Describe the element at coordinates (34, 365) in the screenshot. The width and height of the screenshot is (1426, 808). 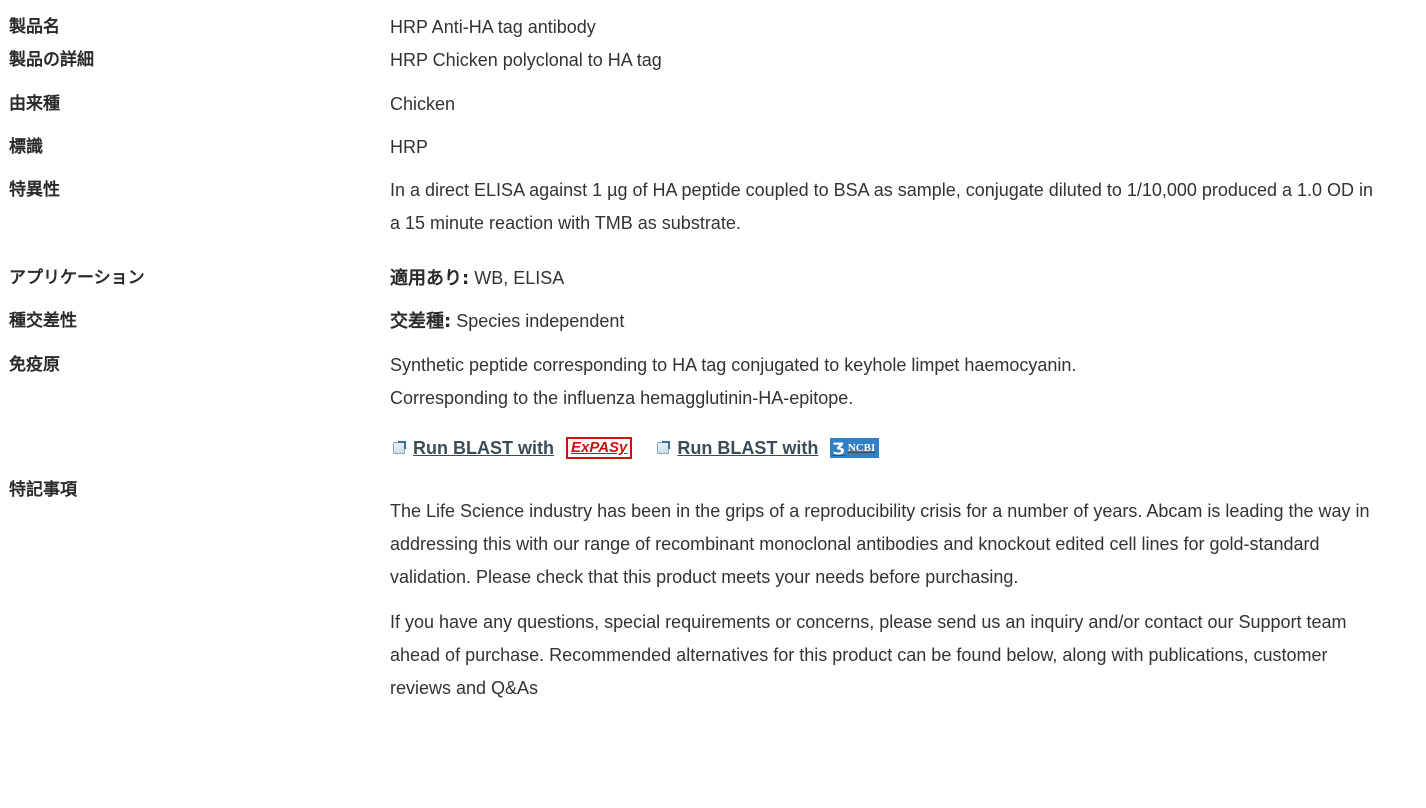
I see `immunogen-label: 免疫原` at that location.